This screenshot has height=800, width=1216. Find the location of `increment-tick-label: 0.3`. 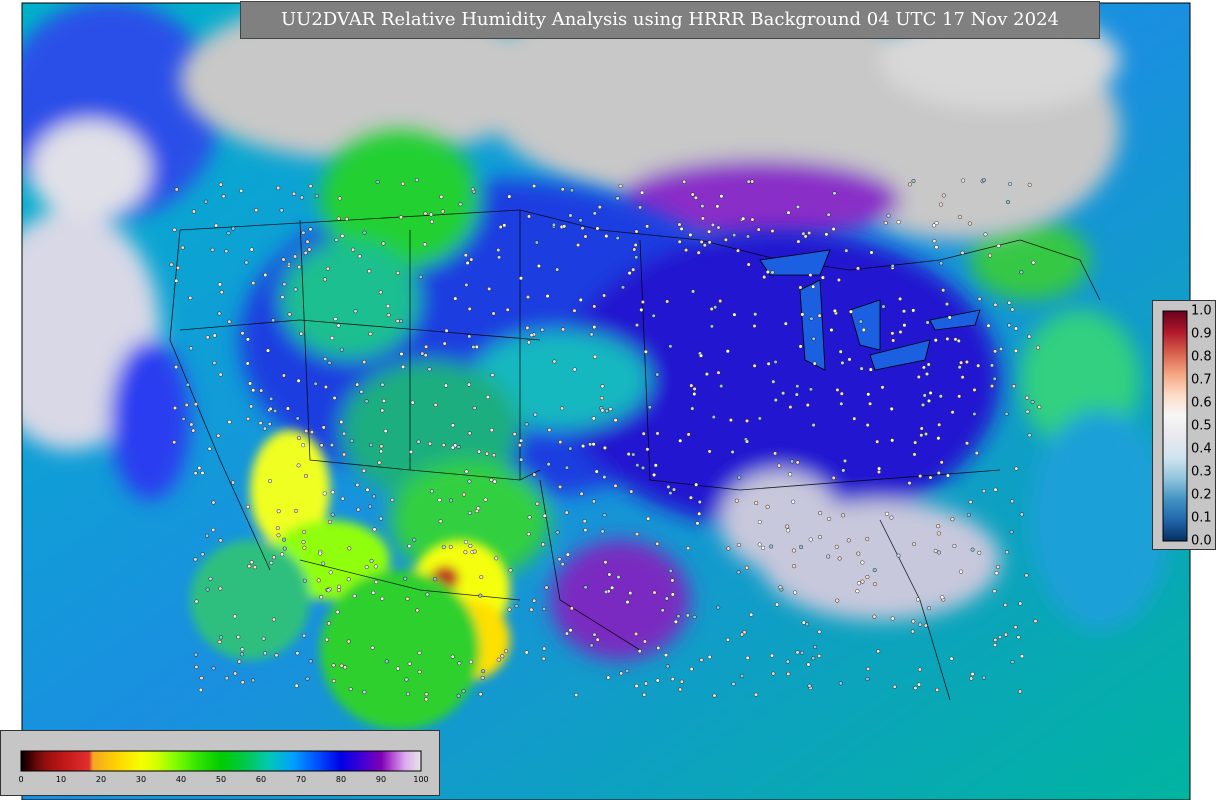

increment-tick-label: 0.3 is located at coordinates (1201, 472).